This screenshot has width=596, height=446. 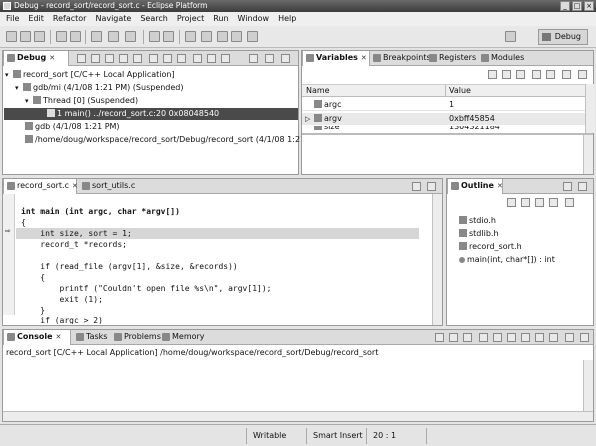 What do you see at coordinates (507, 260) in the screenshot?
I see `list-item: main(int, char*[]) : int` at bounding box center [507, 260].